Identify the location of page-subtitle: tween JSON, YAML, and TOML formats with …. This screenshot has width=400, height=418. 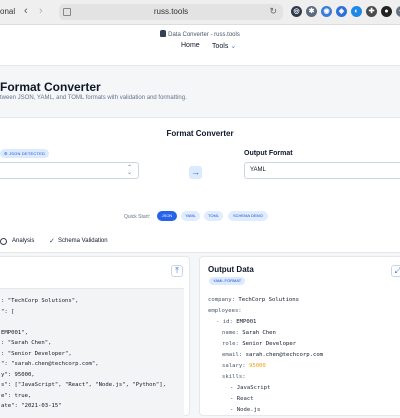
(93, 98).